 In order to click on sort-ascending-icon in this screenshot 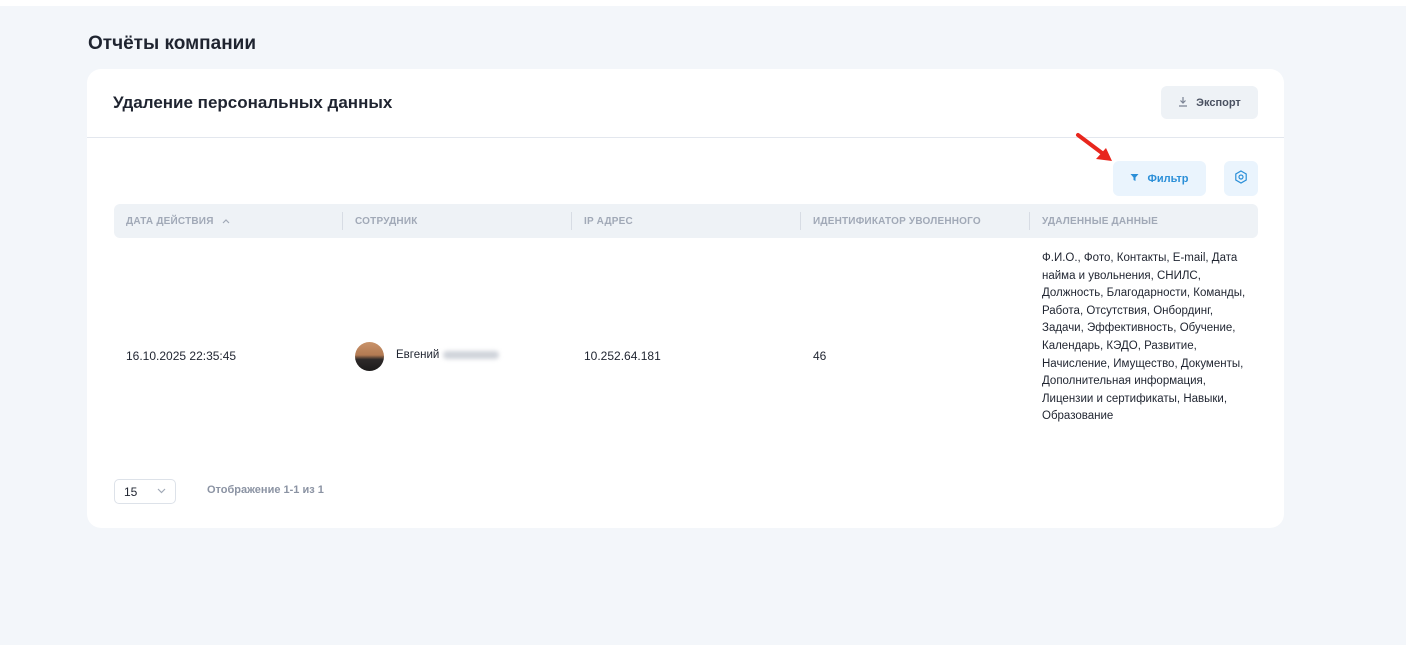, I will do `click(226, 221)`.